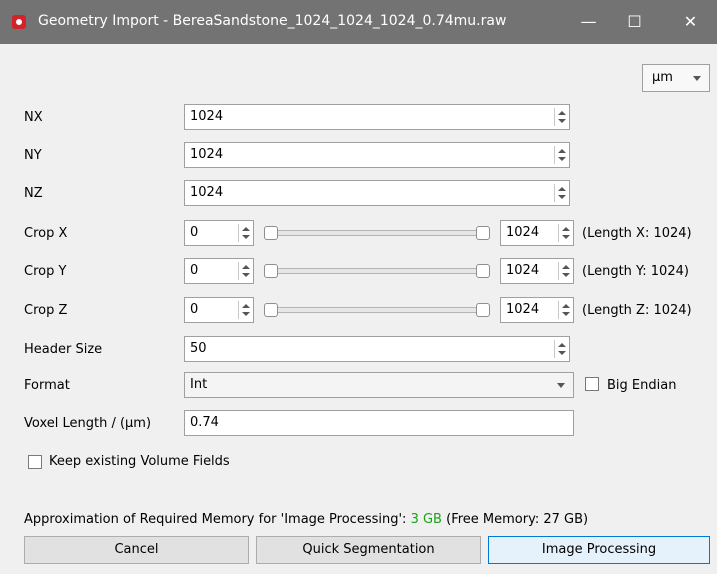 Image resolution: width=717 pixels, height=574 pixels. What do you see at coordinates (271, 233) in the screenshot?
I see `crop-x-min-handle` at bounding box center [271, 233].